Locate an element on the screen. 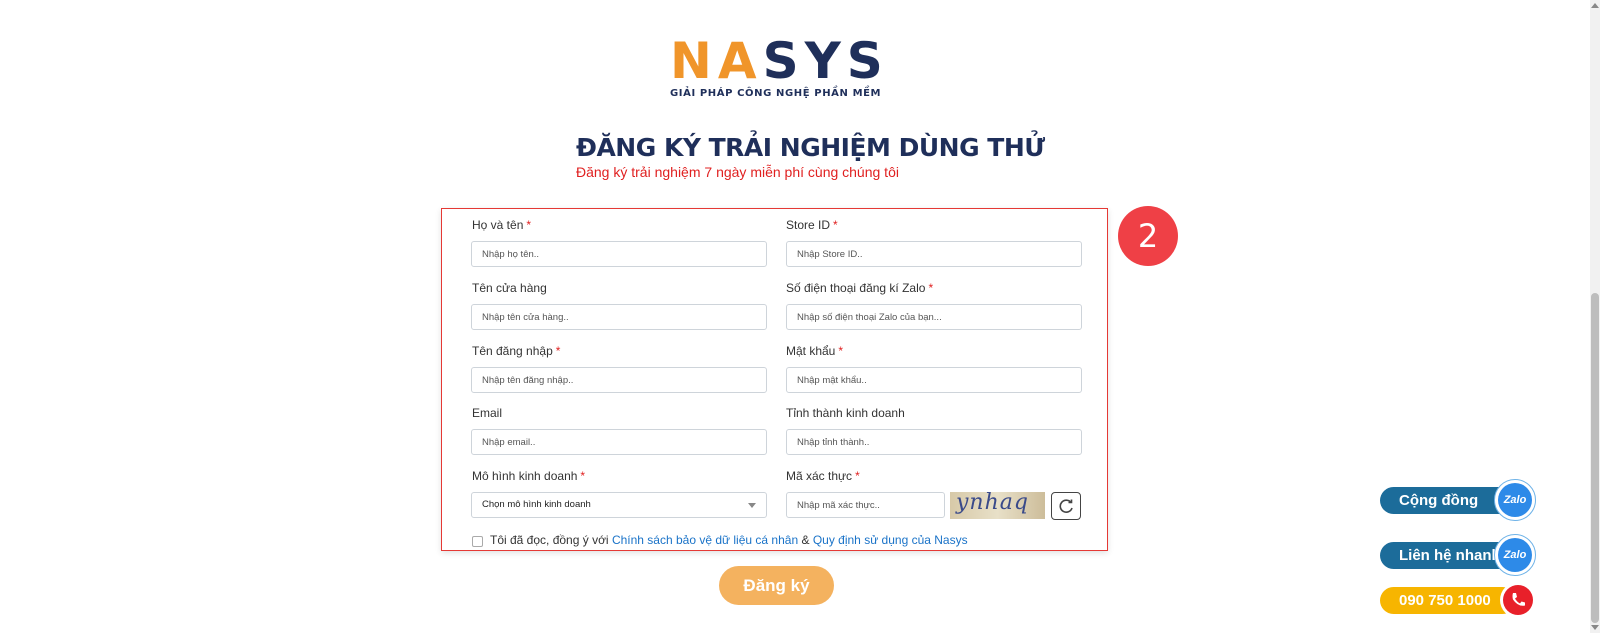 Image resolution: width=1600 pixels, height=633 pixels. logo-tagline: GIẢI PHÁP CÔNG NGHỆ PHẦN MỀM is located at coordinates (776, 93).